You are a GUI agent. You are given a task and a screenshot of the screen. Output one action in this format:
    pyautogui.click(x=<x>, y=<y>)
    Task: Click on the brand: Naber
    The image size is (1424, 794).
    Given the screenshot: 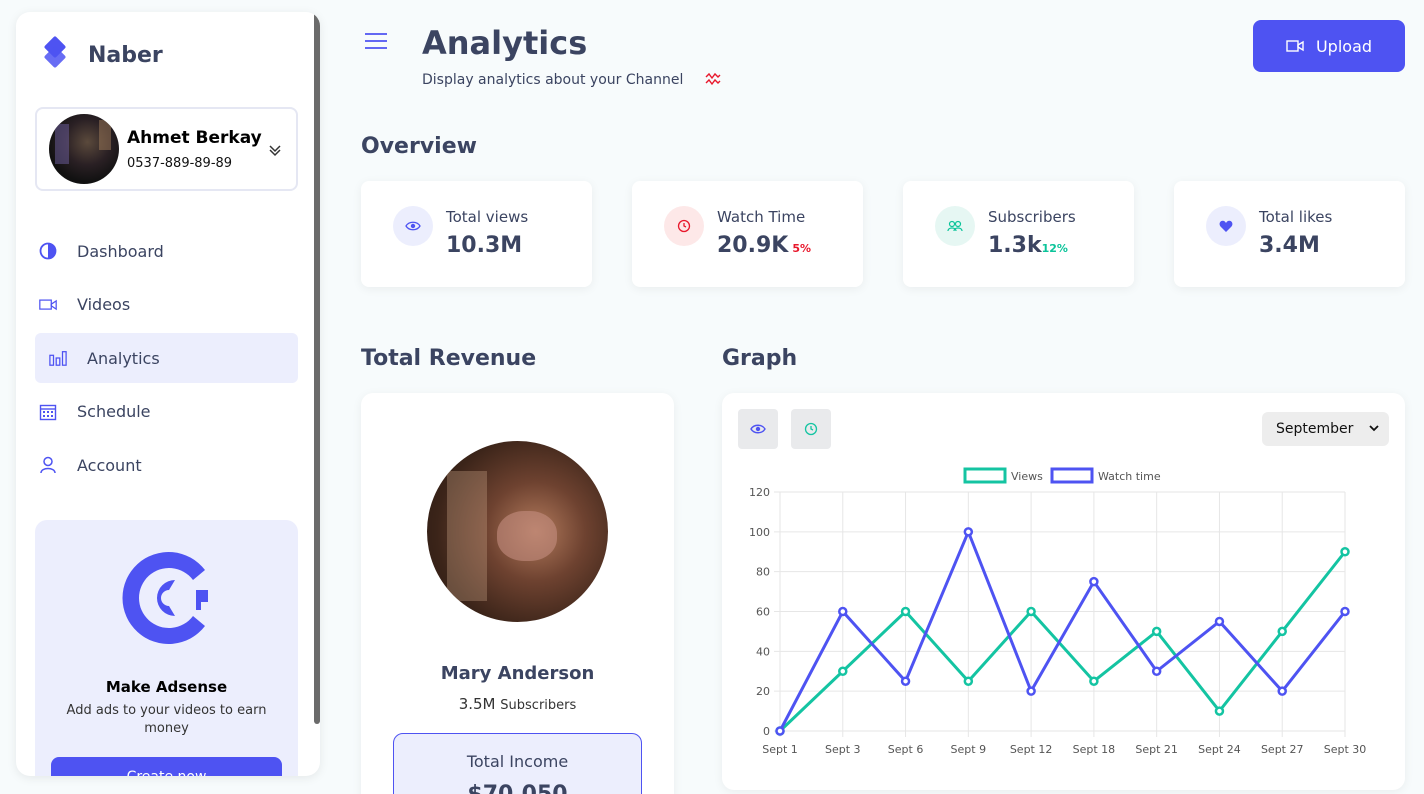 What is the action you would take?
    pyautogui.click(x=101, y=52)
    